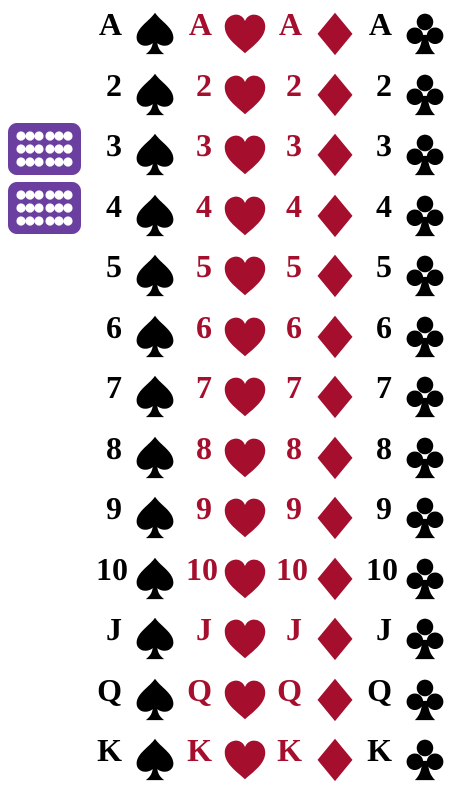 The height and width of the screenshot is (786, 450). What do you see at coordinates (320, 335) in the screenshot?
I see `card-6-of-diamonds: 6` at bounding box center [320, 335].